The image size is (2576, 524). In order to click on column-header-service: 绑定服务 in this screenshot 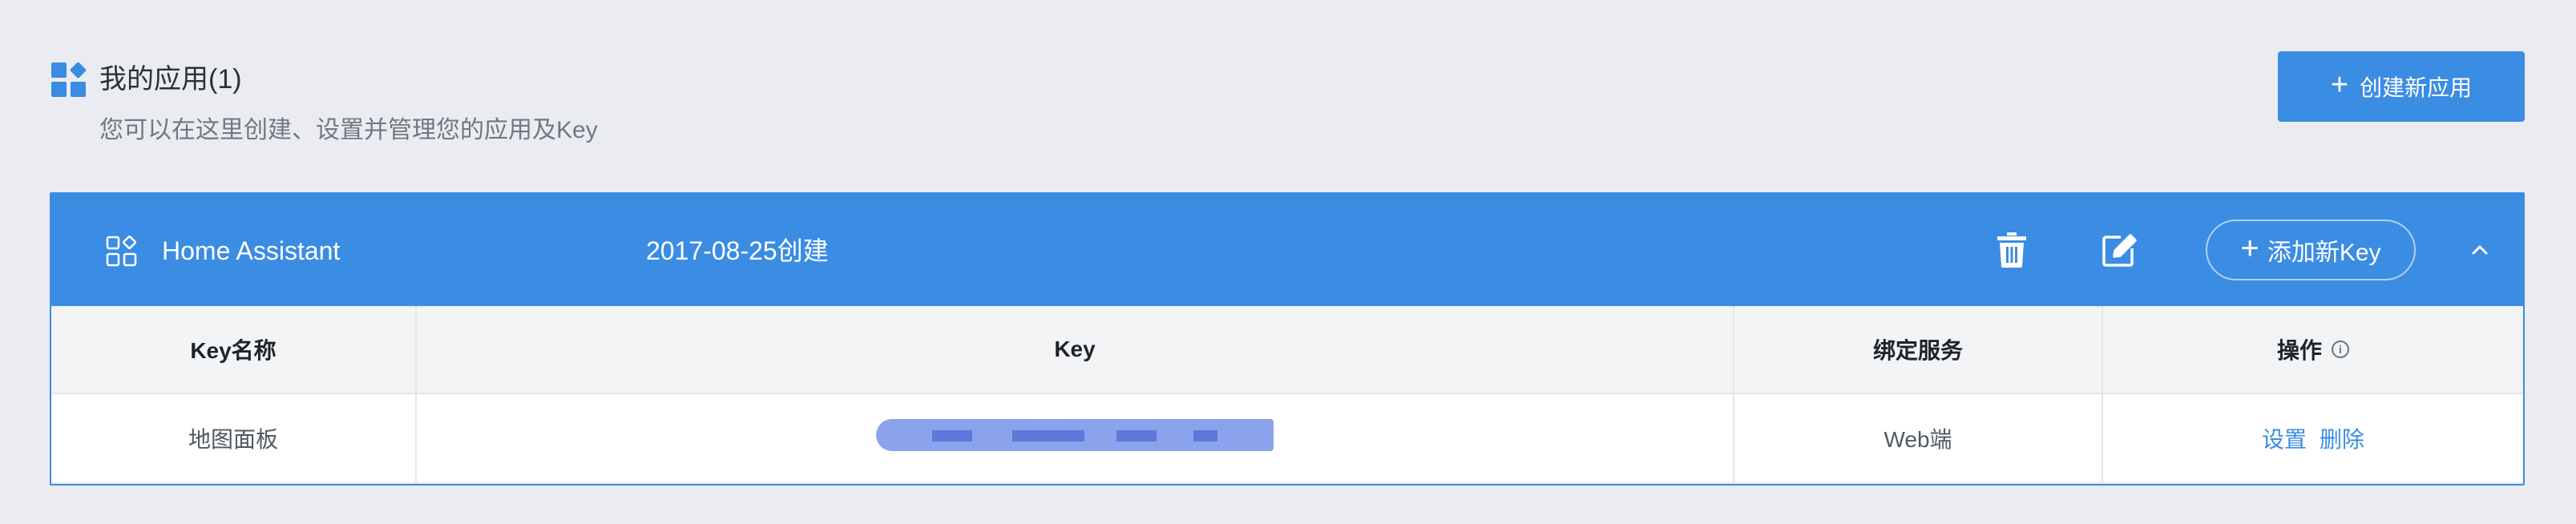, I will do `click(1918, 349)`.